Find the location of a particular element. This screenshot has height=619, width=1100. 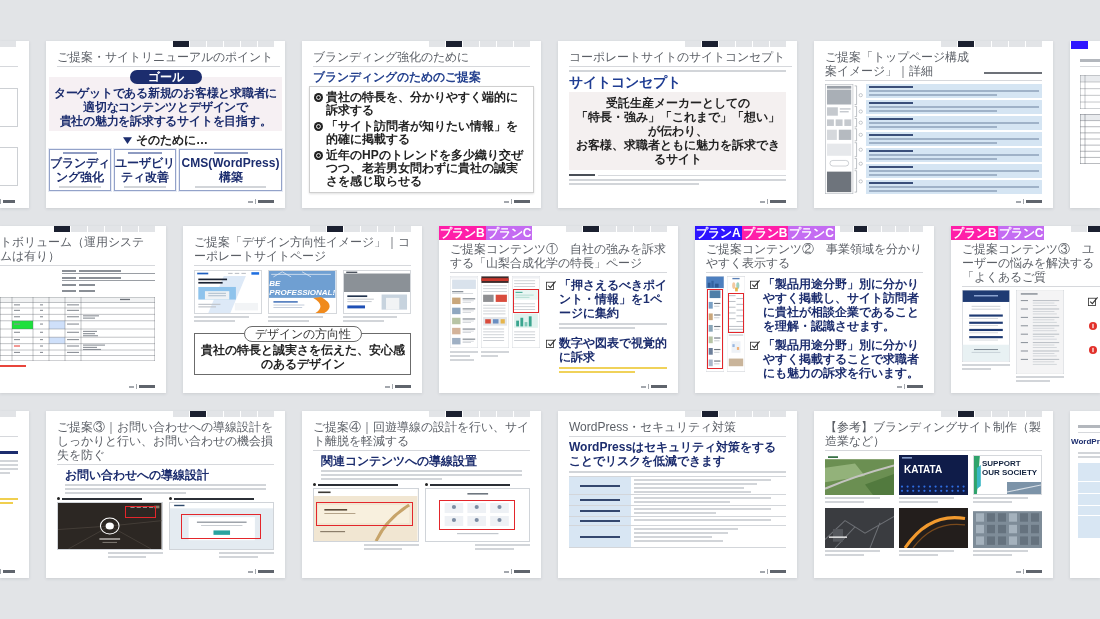

goal-statement: ターゲットである新規のお客様と求職者に 適切なコンテンツとデザインで 貴社の魅力を訴求するサイトを目指す。 is located at coordinates (165, 107).